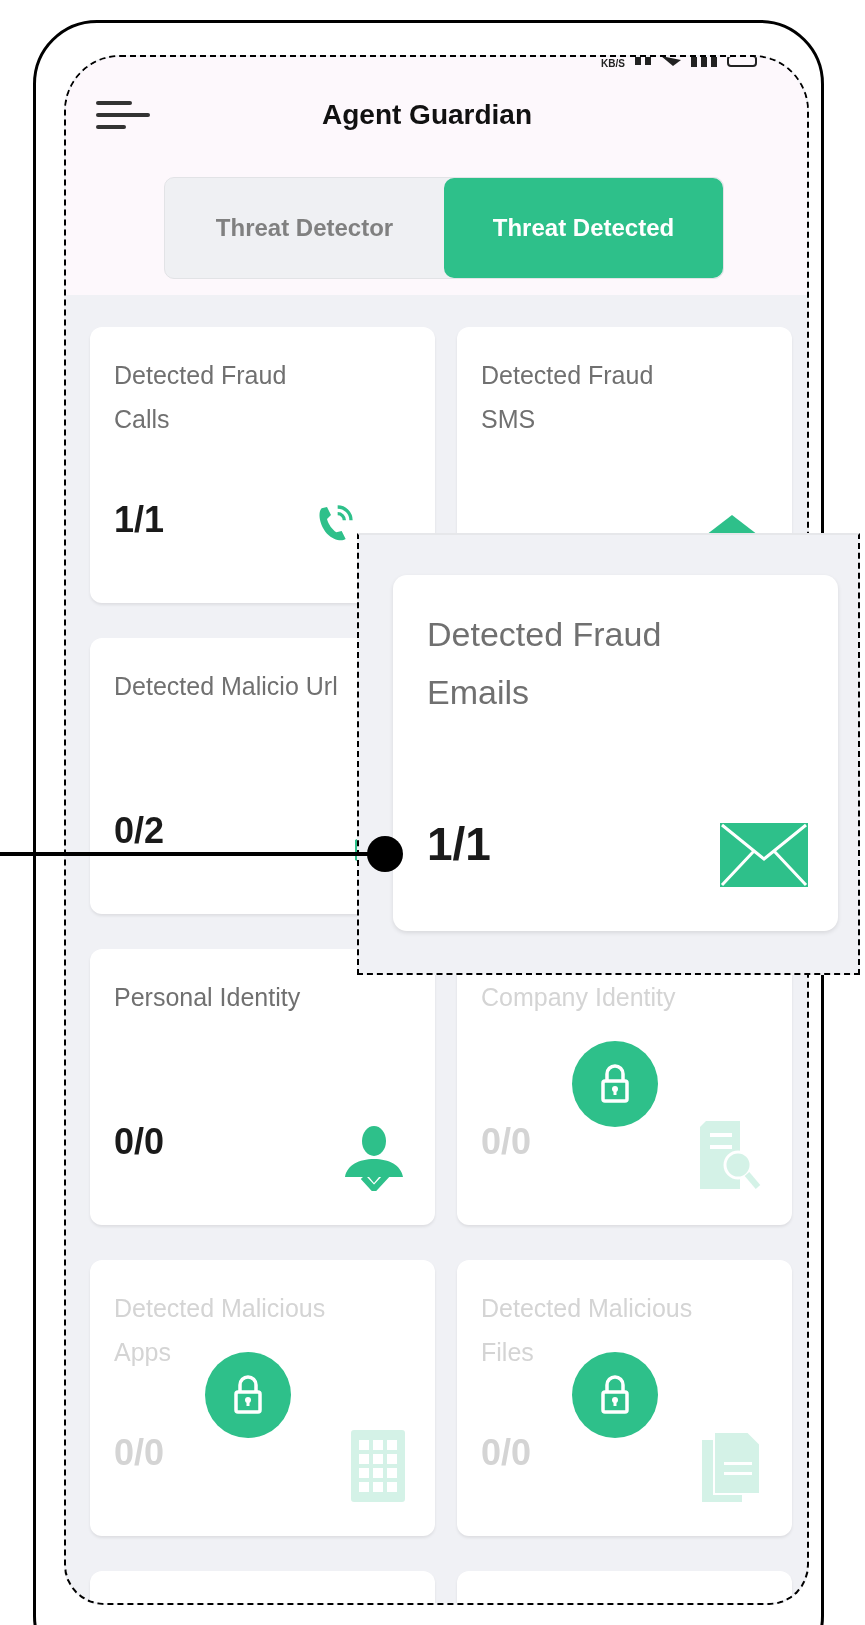  What do you see at coordinates (671, 61) in the screenshot?
I see `wifi-icon` at bounding box center [671, 61].